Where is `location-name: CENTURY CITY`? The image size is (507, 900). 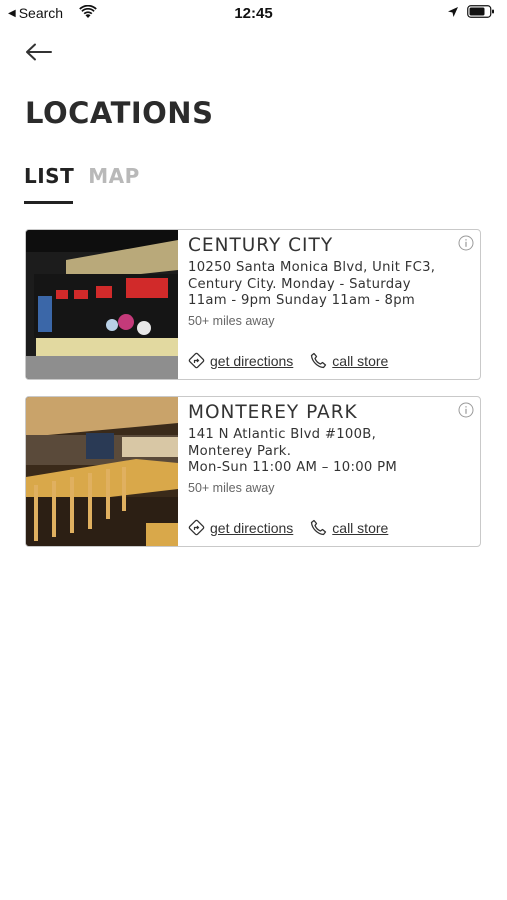 location-name: CENTURY CITY is located at coordinates (261, 245).